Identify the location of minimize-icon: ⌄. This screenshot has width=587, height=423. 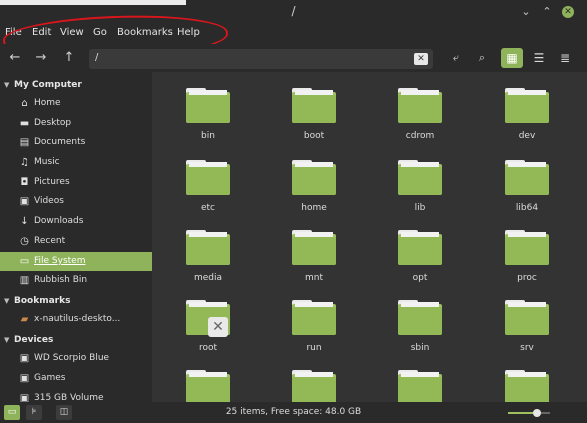
(526, 12).